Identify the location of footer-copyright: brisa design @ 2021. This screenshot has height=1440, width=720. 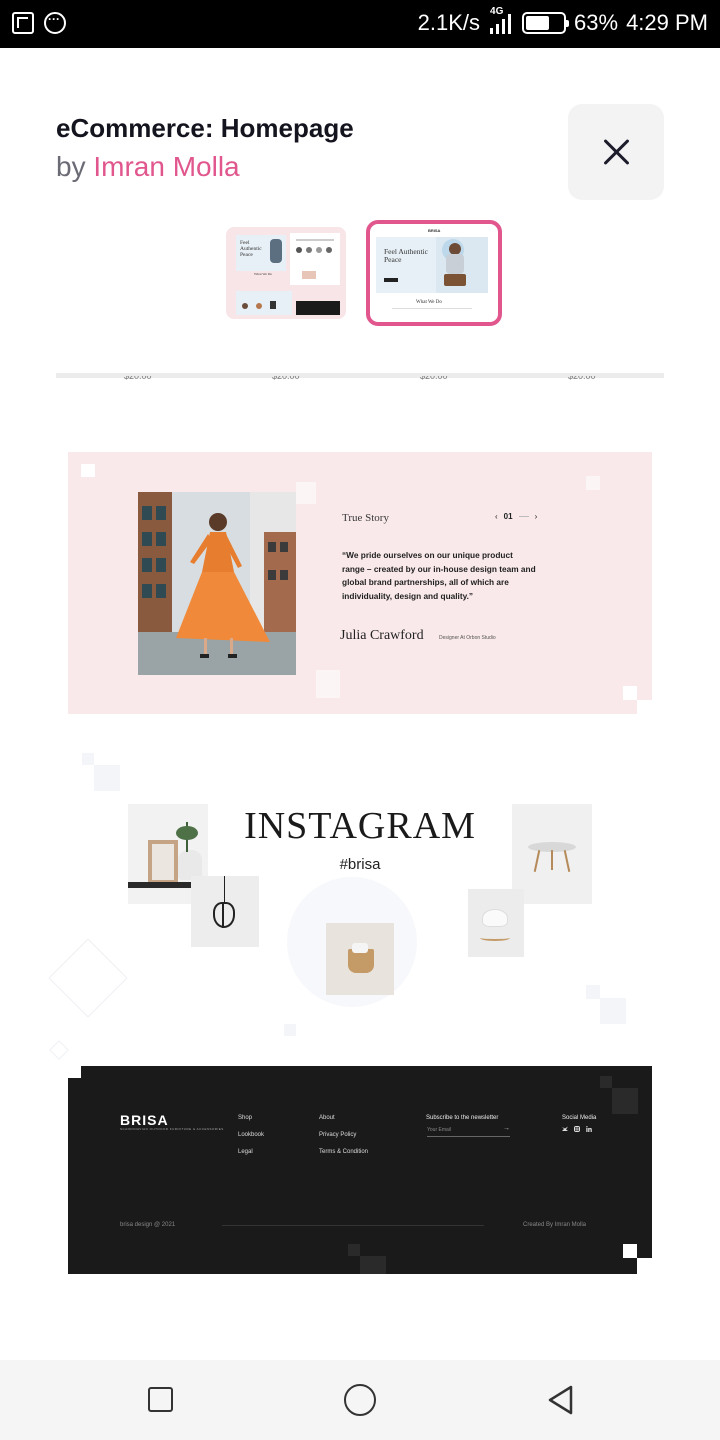
(148, 1225).